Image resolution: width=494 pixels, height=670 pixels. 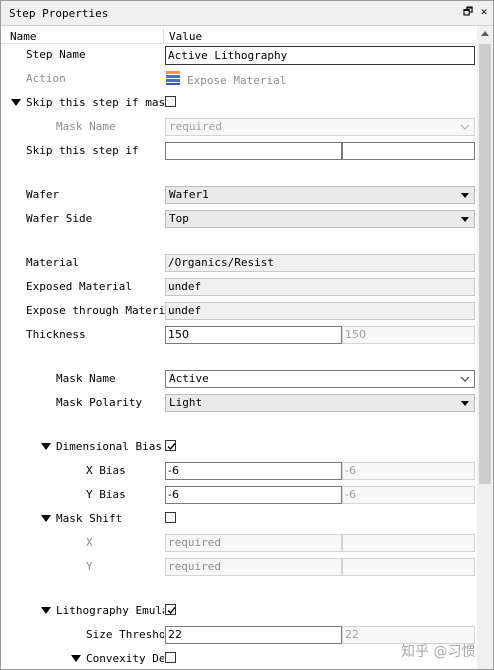 What do you see at coordinates (320, 379) in the screenshot?
I see `mask-name-select: Active` at bounding box center [320, 379].